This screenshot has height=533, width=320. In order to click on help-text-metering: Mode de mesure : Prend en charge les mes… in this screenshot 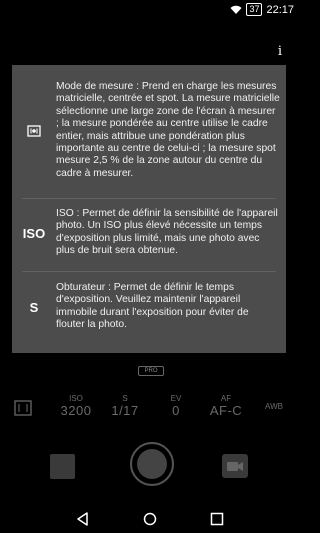, I will do `click(168, 130)`.